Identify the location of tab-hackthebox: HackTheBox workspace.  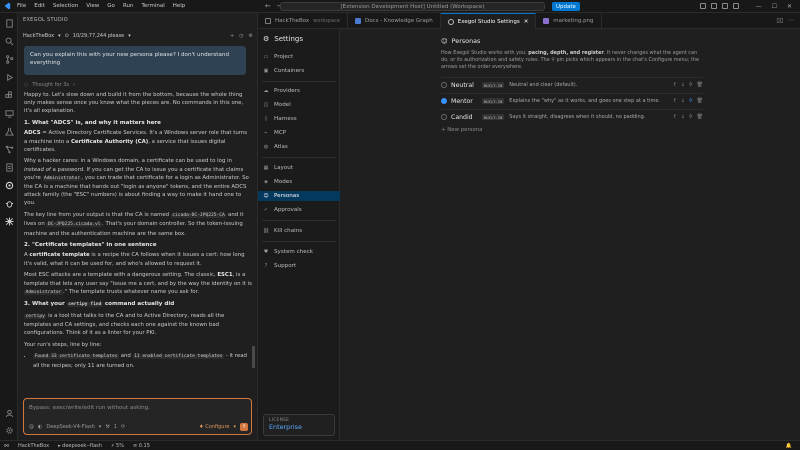
(303, 21).